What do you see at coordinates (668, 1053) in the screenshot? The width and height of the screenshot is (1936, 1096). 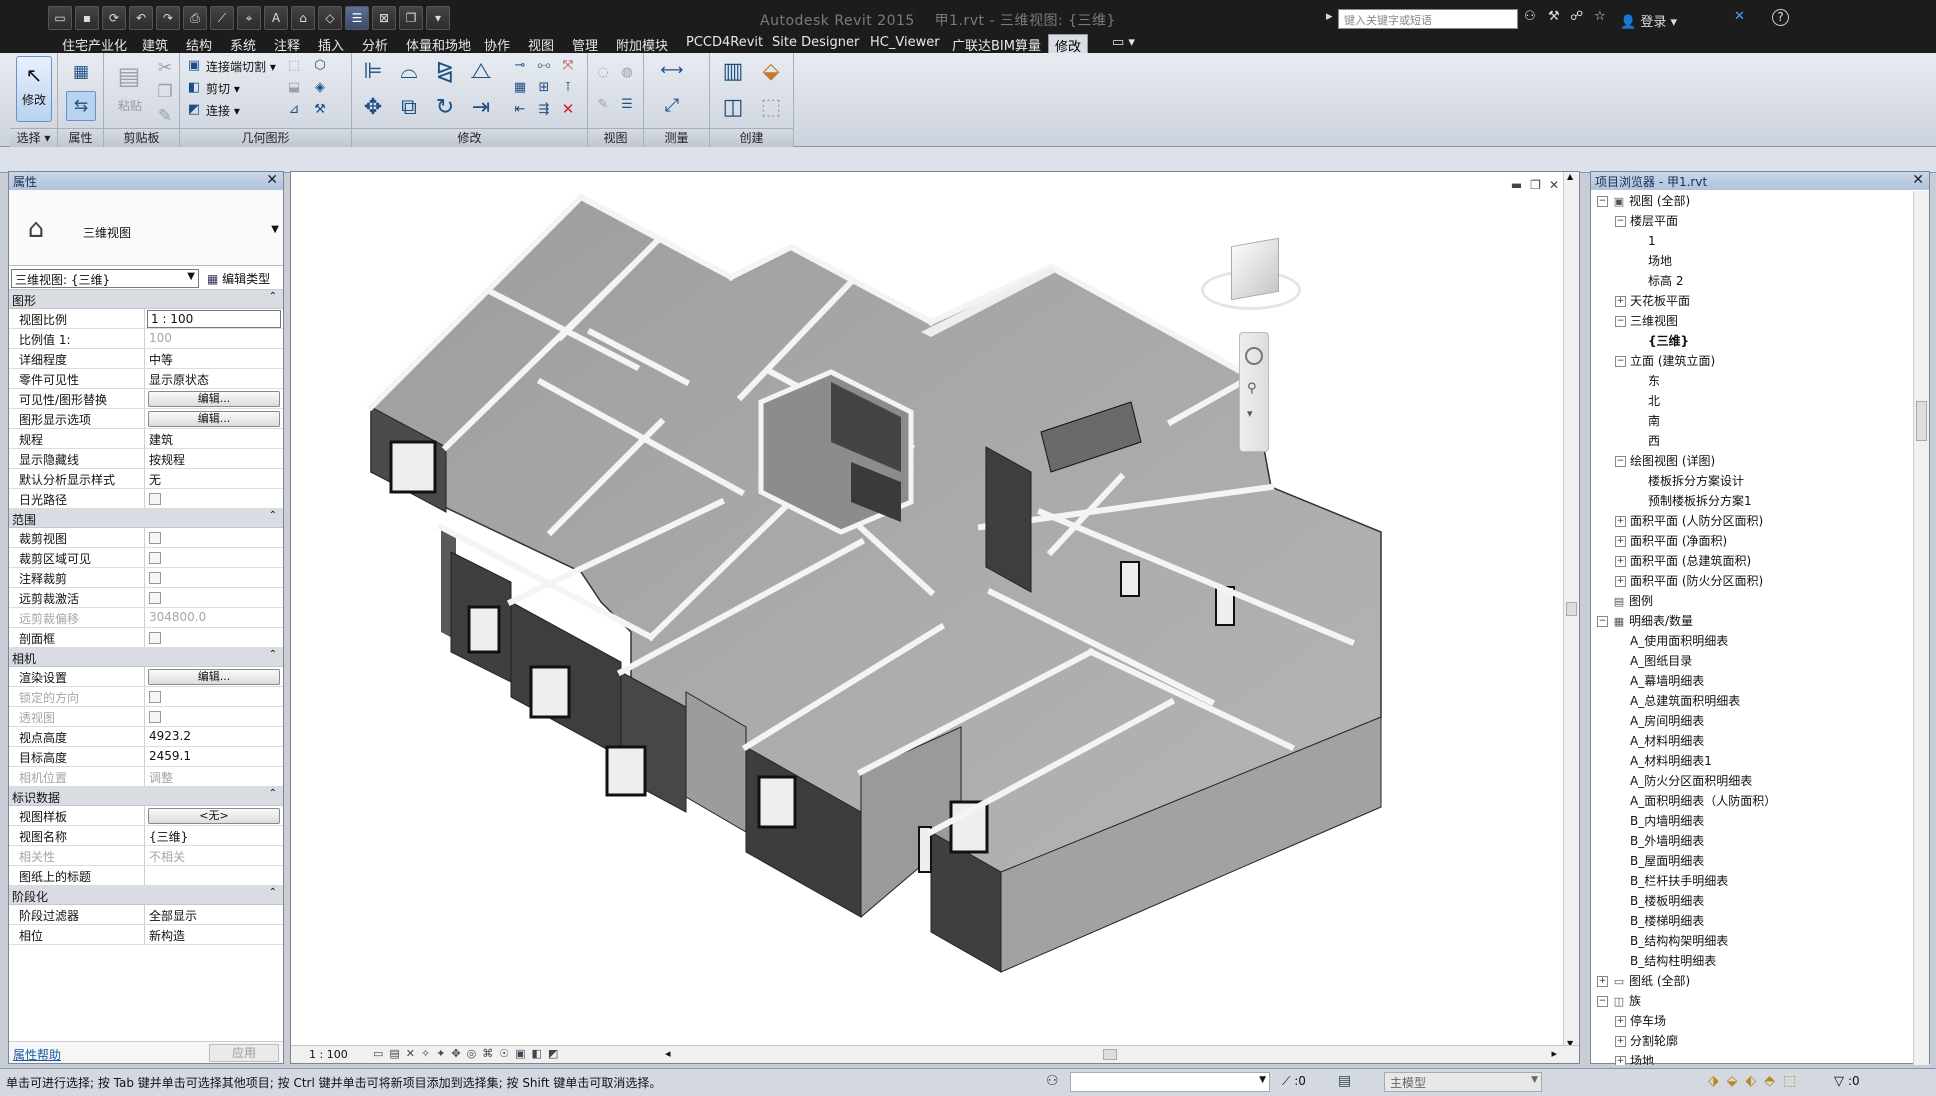 I see `scroll-left-icon: ◂` at bounding box center [668, 1053].